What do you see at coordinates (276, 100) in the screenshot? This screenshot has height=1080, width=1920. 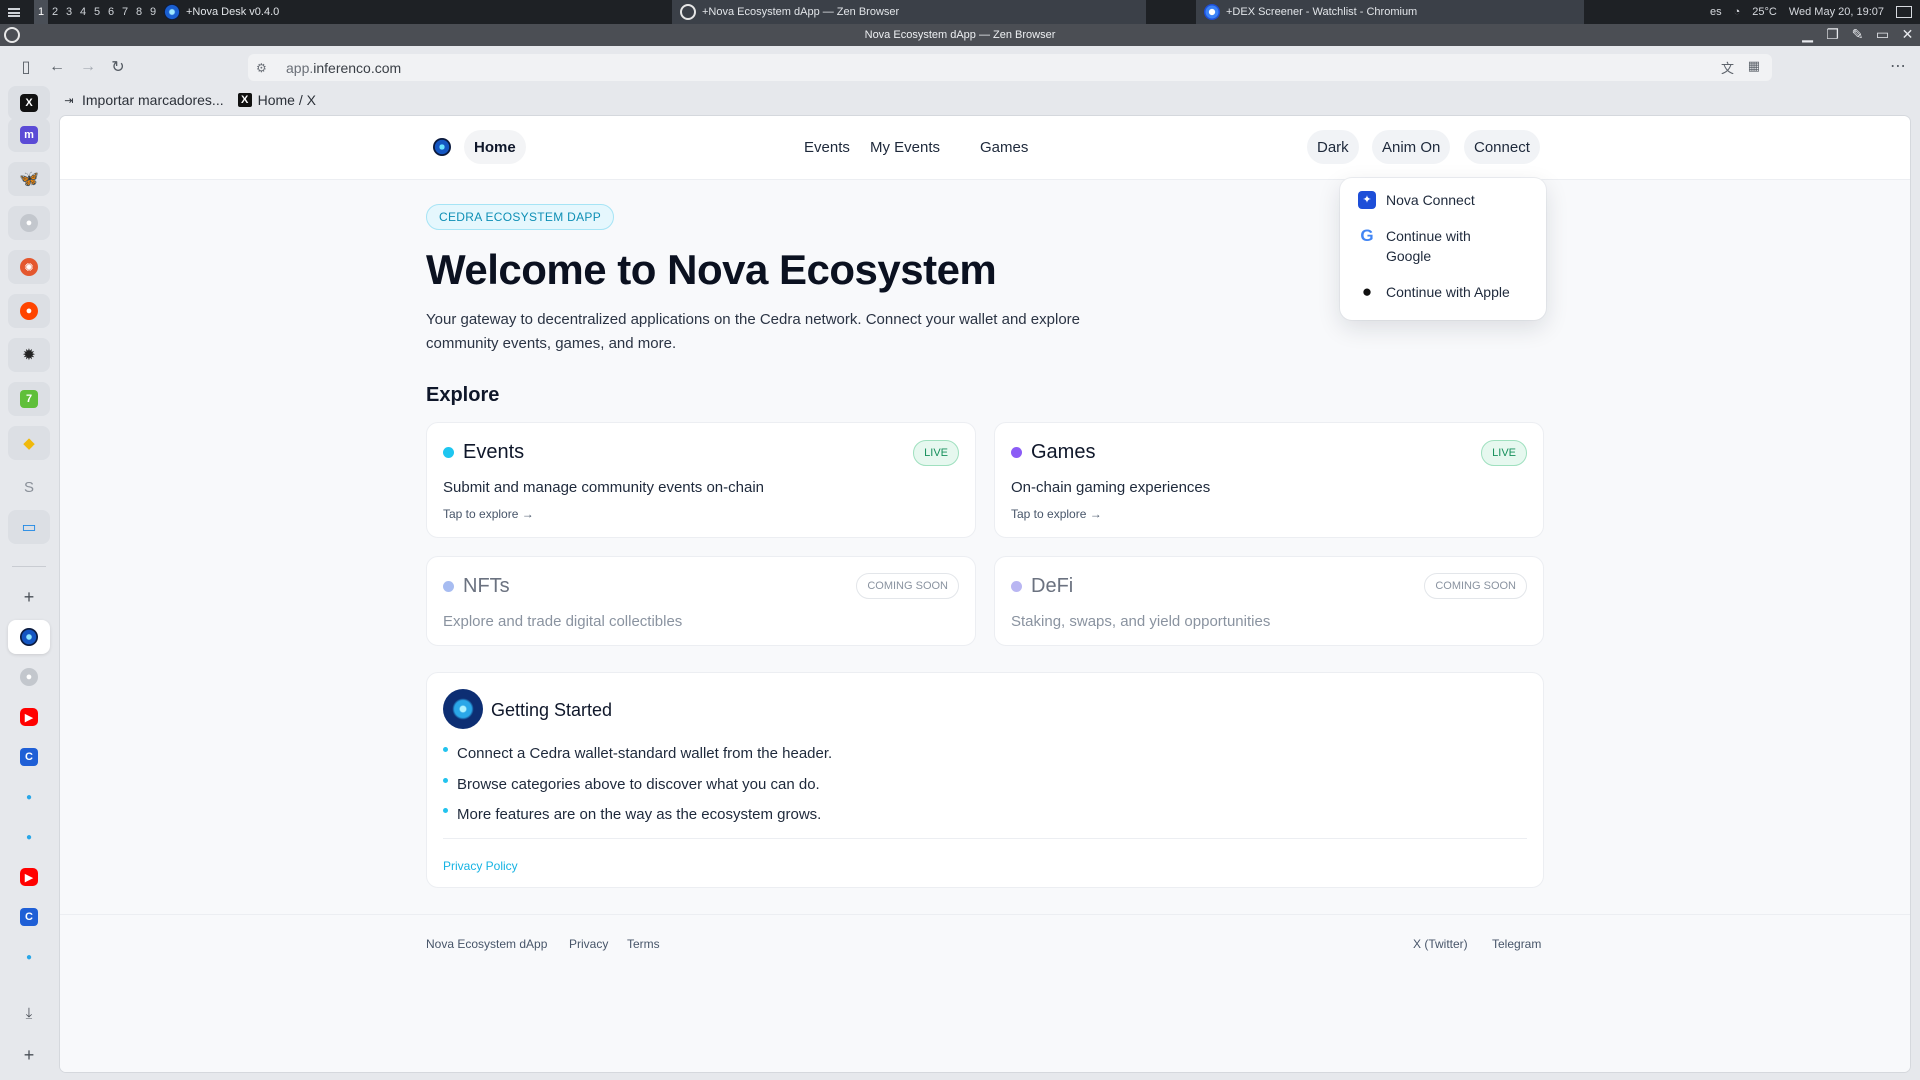 I see `bookmark-home-x: X Home / X` at bounding box center [276, 100].